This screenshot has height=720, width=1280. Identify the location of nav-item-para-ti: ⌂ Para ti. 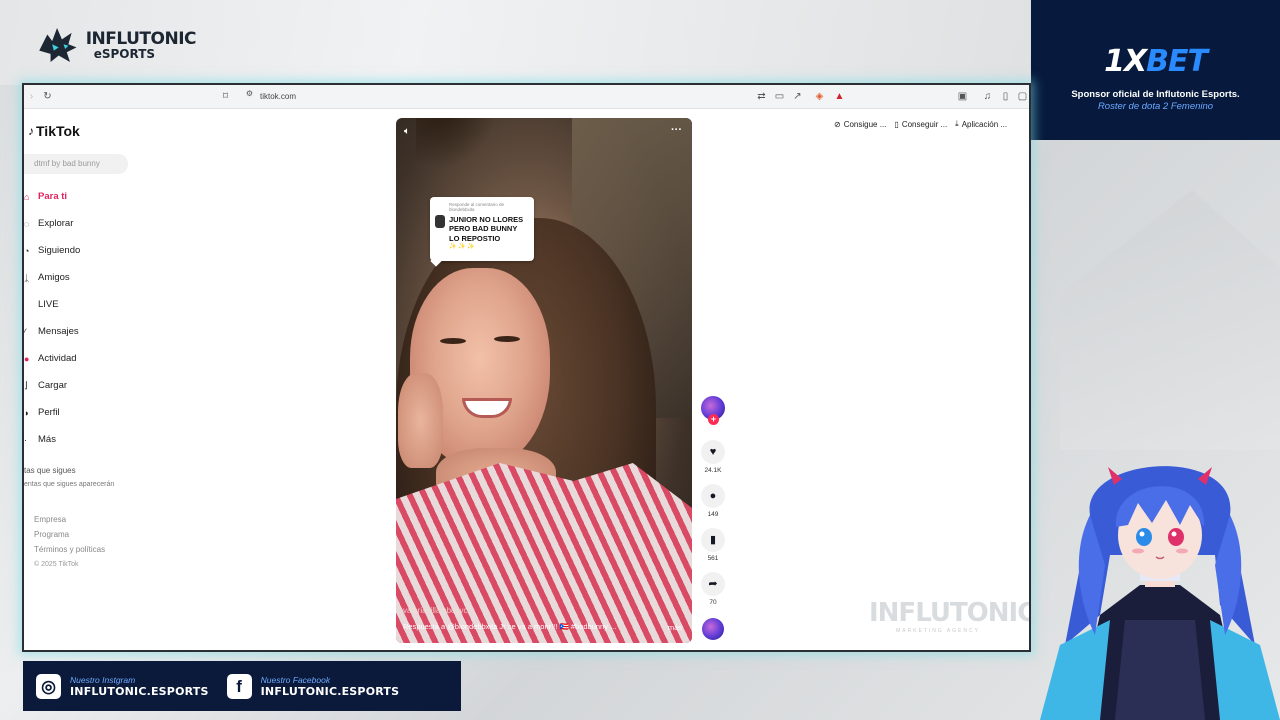
(94, 196).